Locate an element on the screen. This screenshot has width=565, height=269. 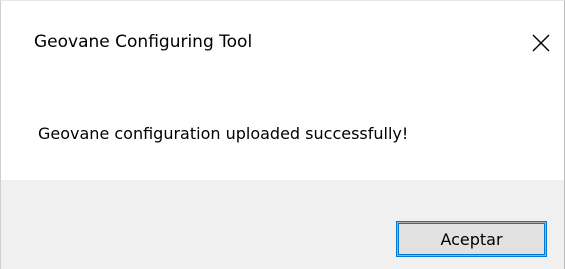
aceptar-button: Aceptar is located at coordinates (471, 239).